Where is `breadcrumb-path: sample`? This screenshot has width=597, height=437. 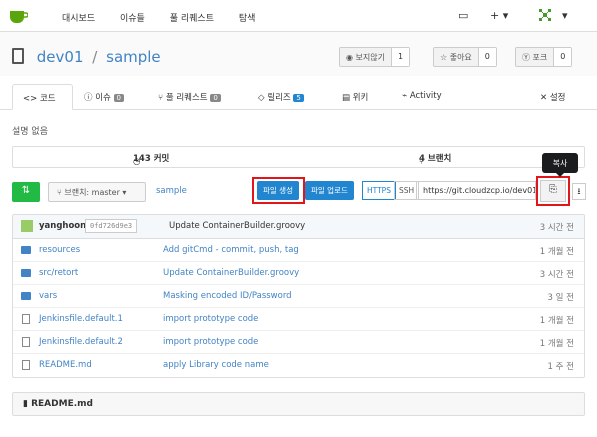
breadcrumb-path: sample is located at coordinates (171, 191).